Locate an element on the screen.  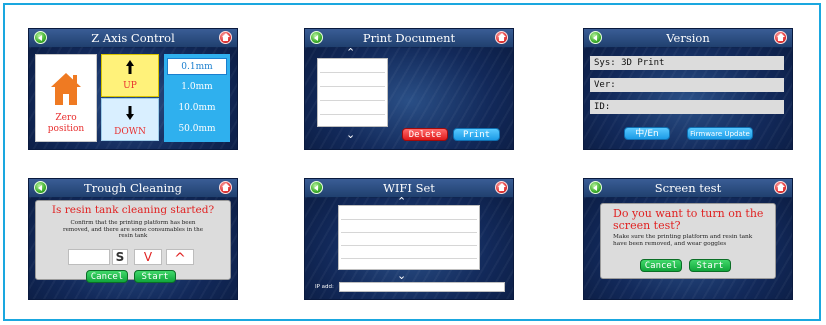
wifi-set-screen: WIFI Set ⌃ ⌄ IP add: is located at coordinates (409, 239).